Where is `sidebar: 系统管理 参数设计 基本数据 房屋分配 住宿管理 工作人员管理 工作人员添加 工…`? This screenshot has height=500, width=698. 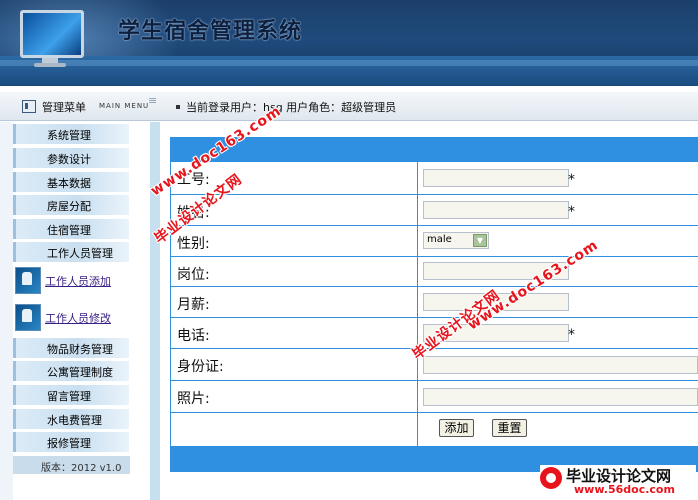
sidebar: 系统管理 参数设计 基本数据 房屋分配 住宿管理 工作人员管理 工作人员添加 工… is located at coordinates (71, 299).